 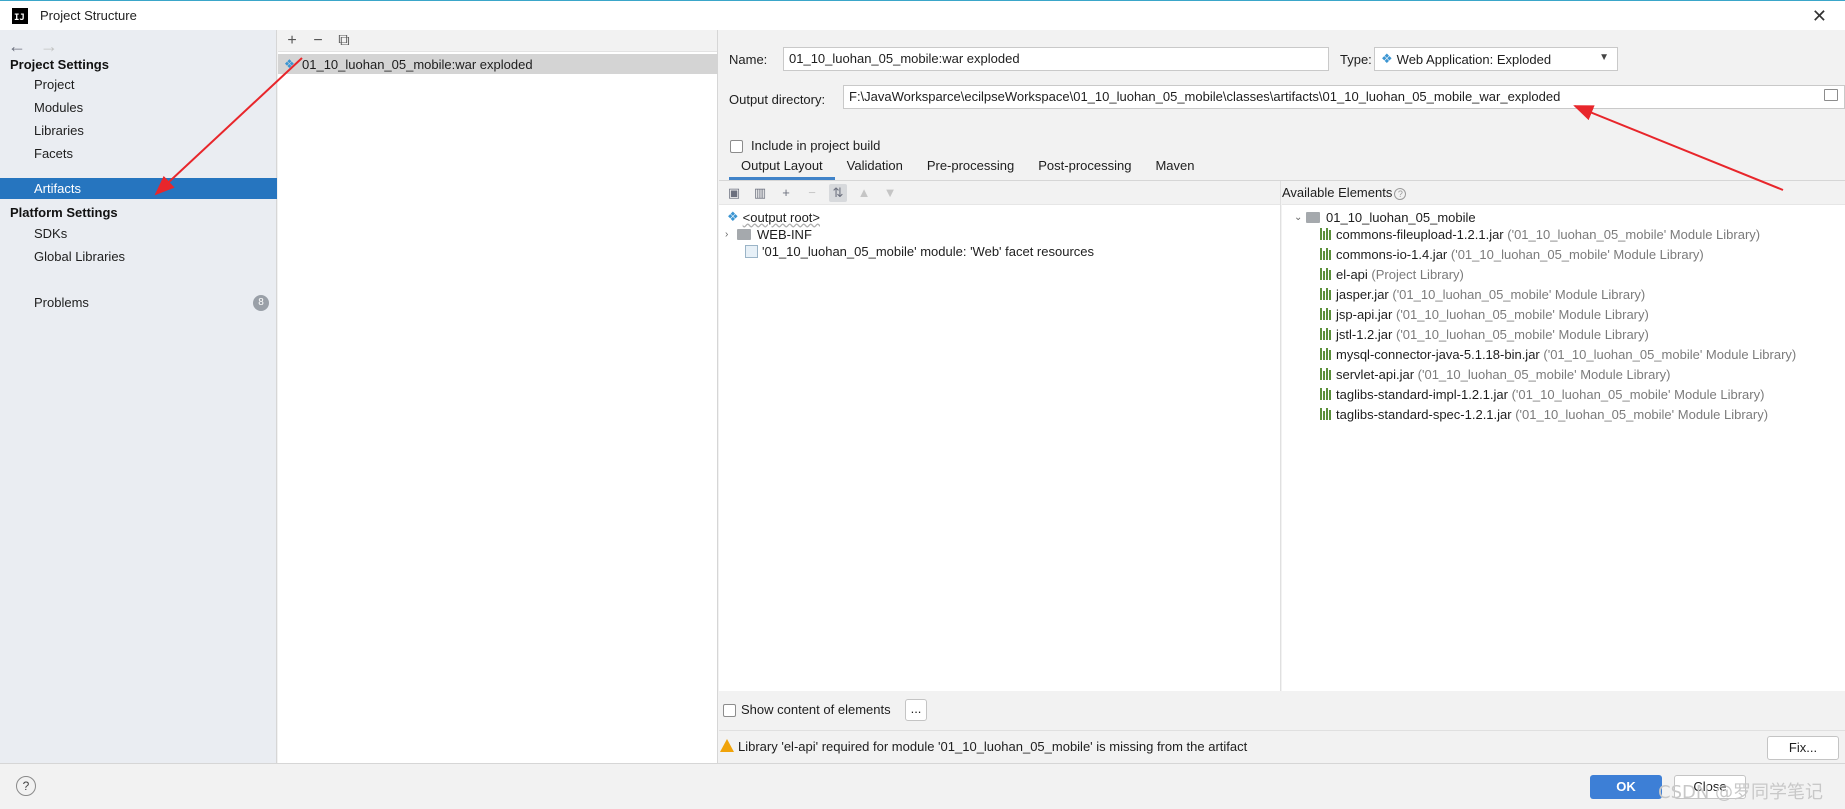 What do you see at coordinates (1364, 314) in the screenshot?
I see `library-name: jsp-api.jar` at bounding box center [1364, 314].